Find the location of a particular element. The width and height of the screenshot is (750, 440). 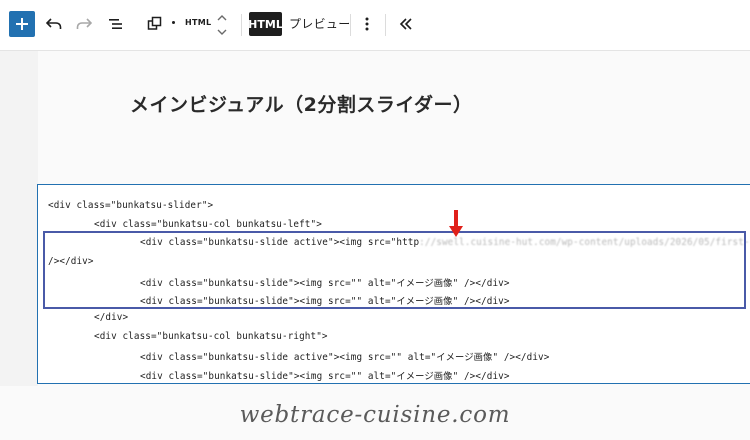

duplicate-icon is located at coordinates (154, 23).